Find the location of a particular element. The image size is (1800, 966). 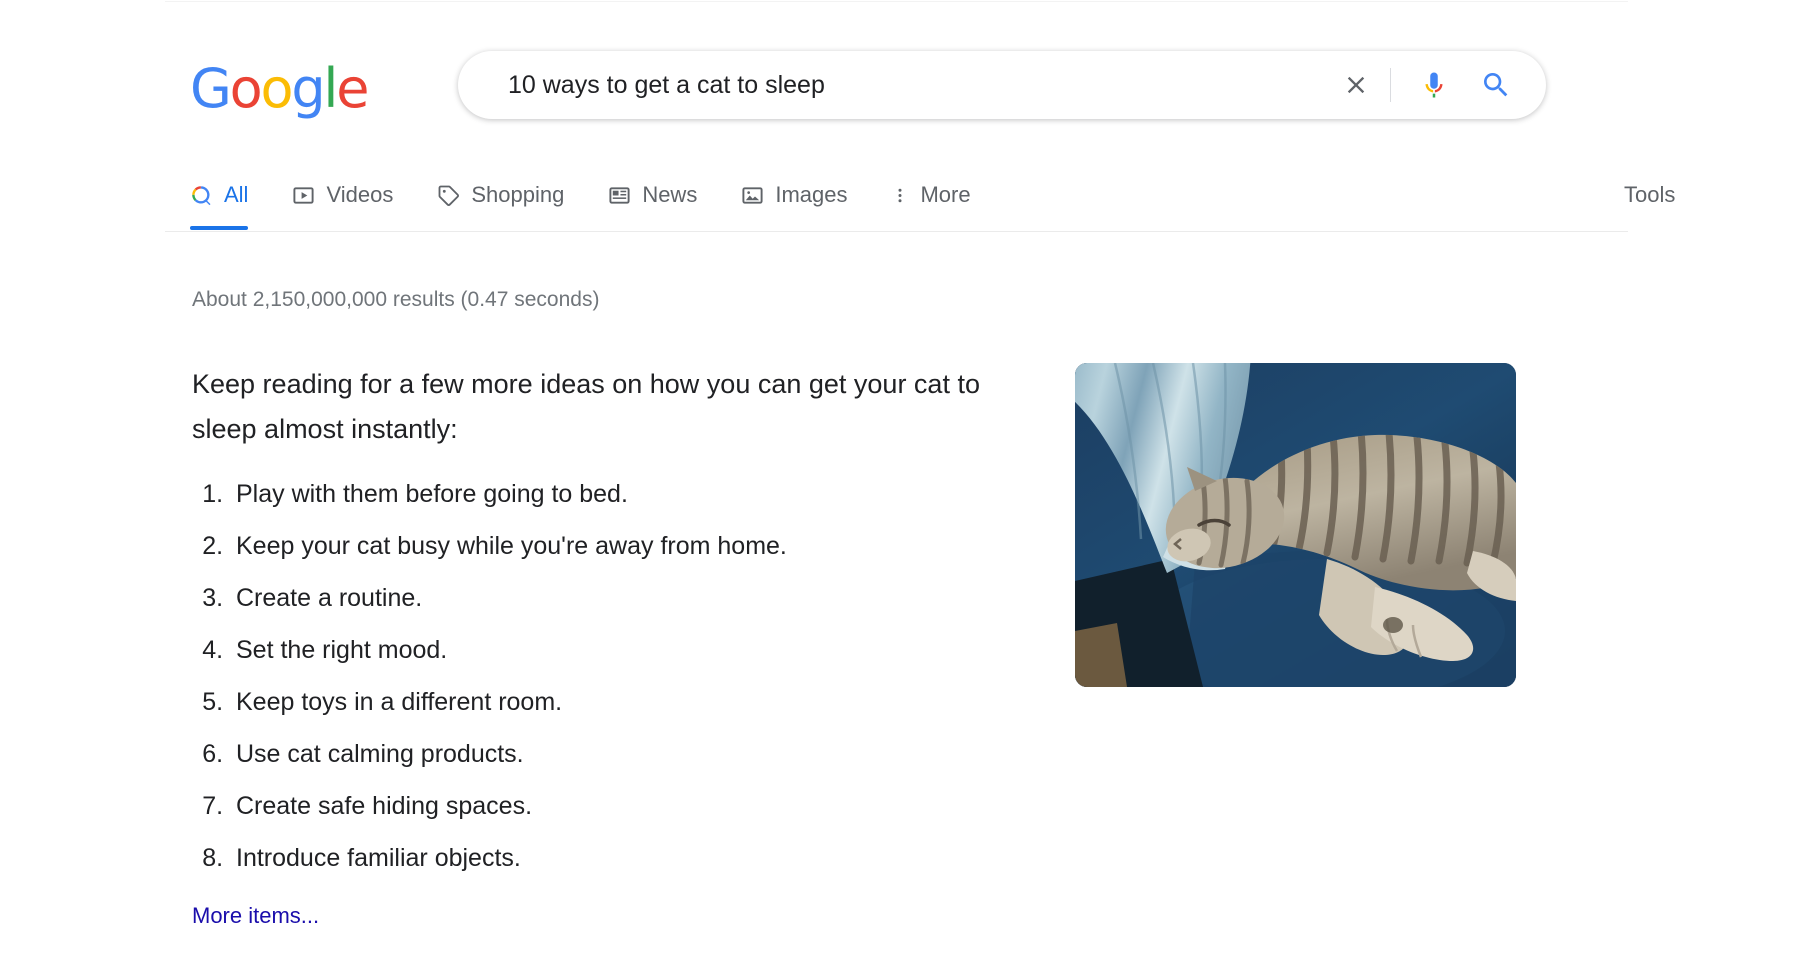

tab-shopping-label: Shopping is located at coordinates (518, 194).